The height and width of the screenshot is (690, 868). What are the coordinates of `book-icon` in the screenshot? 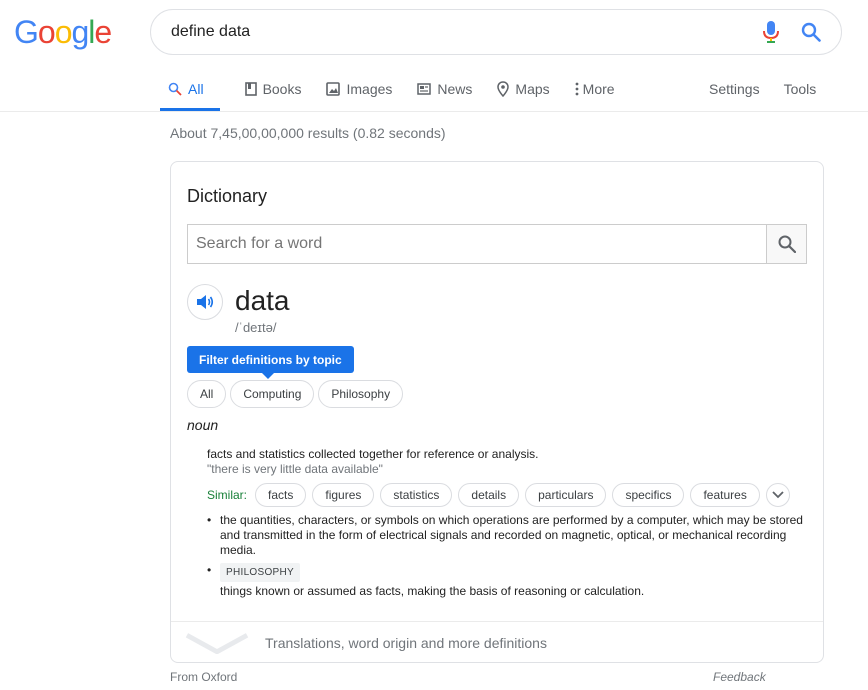 It's located at (250, 89).